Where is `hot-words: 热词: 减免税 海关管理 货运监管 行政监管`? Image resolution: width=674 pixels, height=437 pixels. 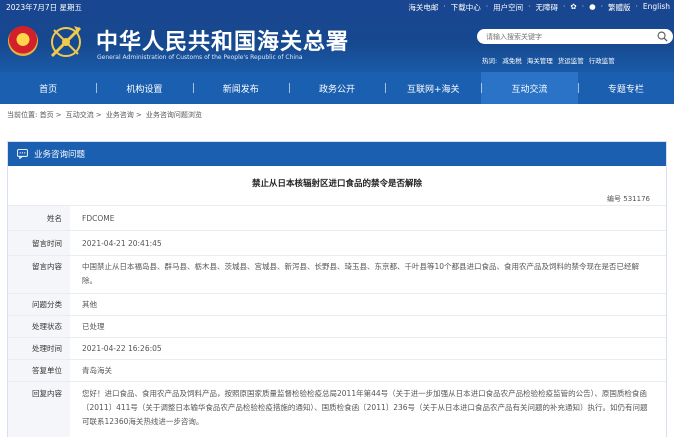
hot-words: 热词: 减免税 海关管理 货运监管 行政监管 is located at coordinates (548, 60).